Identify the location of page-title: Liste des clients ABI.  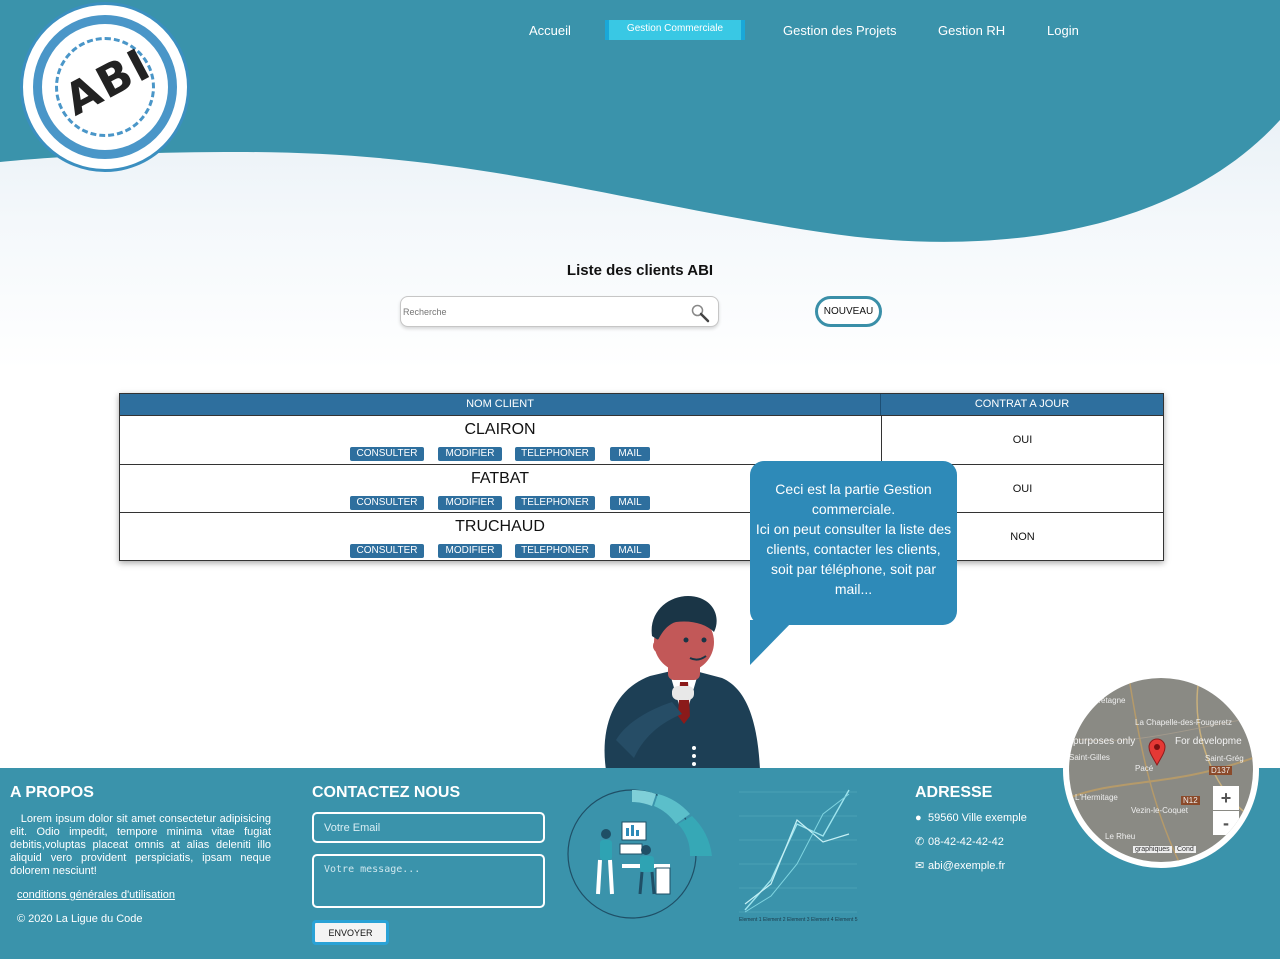
(640, 270).